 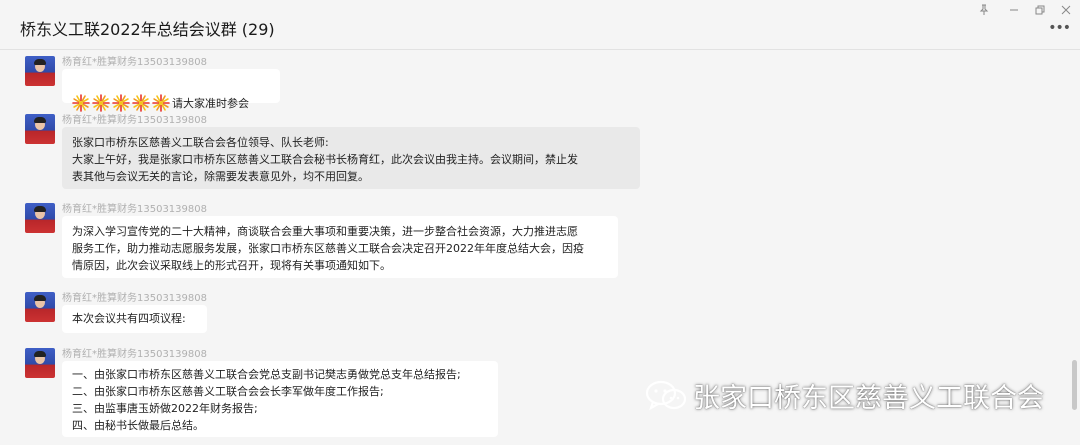 What do you see at coordinates (540, 25) in the screenshot?
I see `title-bar: 桥东义工联2022年总结会议群 (29) •••` at bounding box center [540, 25].